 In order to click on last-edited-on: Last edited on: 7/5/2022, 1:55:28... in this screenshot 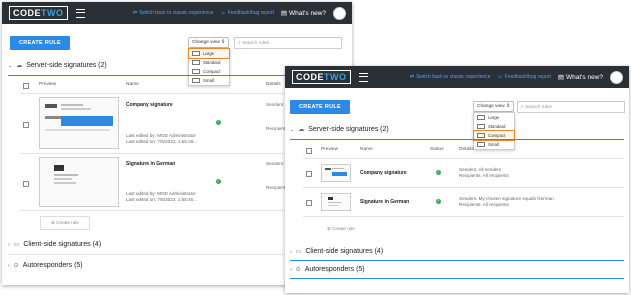, I will do `click(162, 141)`.